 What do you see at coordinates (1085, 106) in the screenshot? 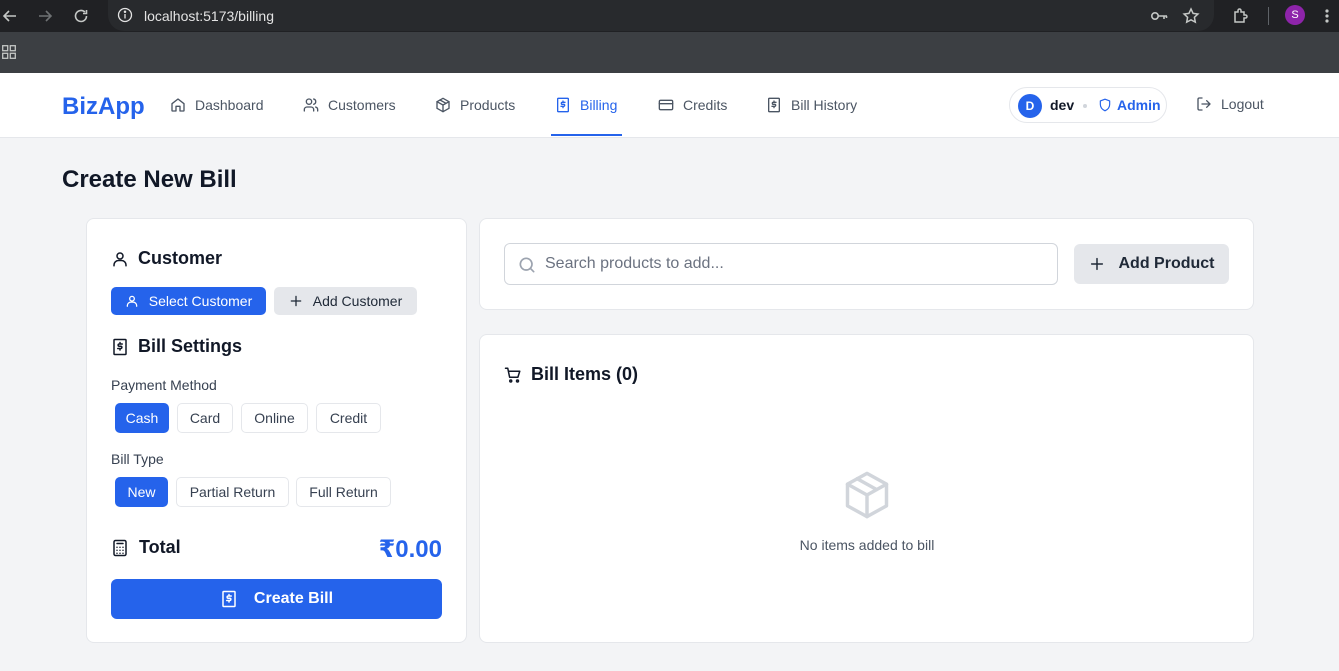
I see `separator-dot` at bounding box center [1085, 106].